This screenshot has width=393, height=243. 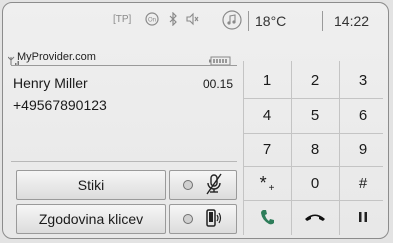 What do you see at coordinates (192, 19) in the screenshot?
I see `mute-speaker-icon` at bounding box center [192, 19].